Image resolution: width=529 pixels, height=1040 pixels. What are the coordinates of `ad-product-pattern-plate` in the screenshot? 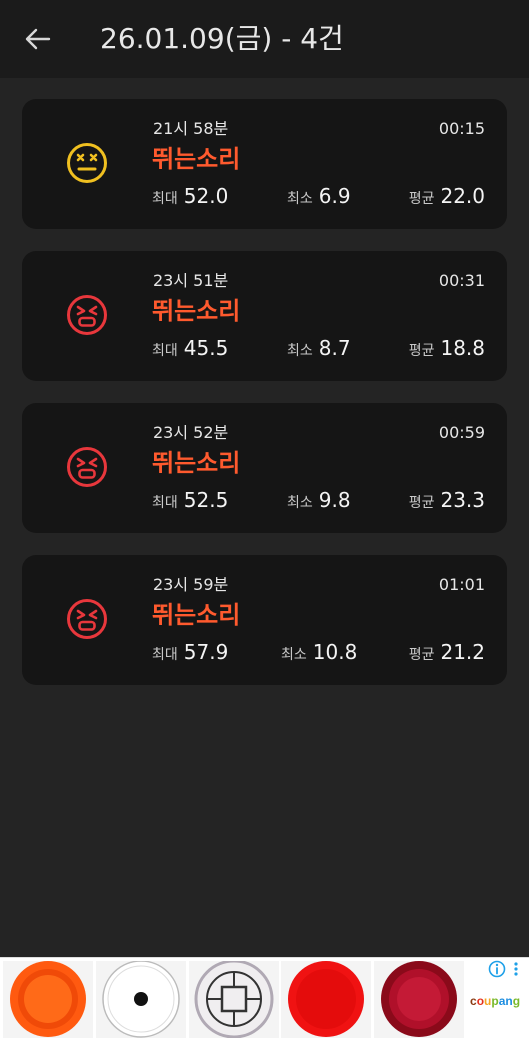 It's located at (234, 999).